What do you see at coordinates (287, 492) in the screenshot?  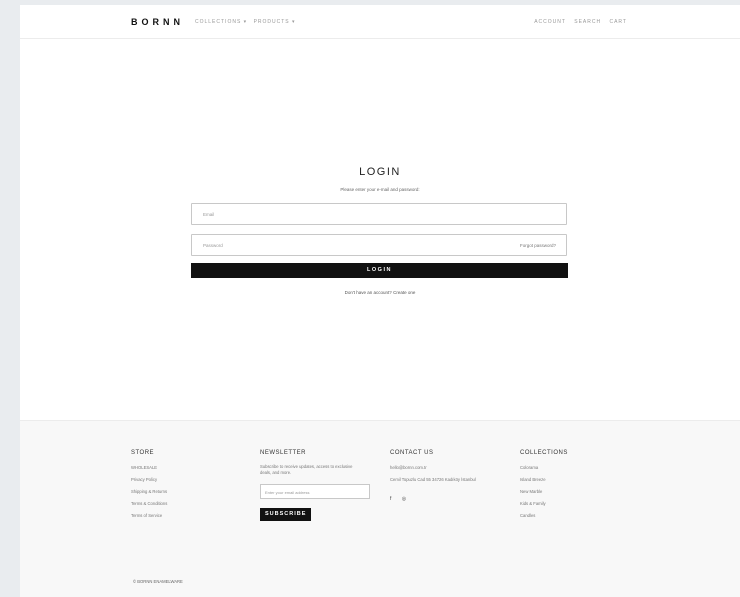 I see `newsletter-placeholder: Enter your email address` at bounding box center [287, 492].